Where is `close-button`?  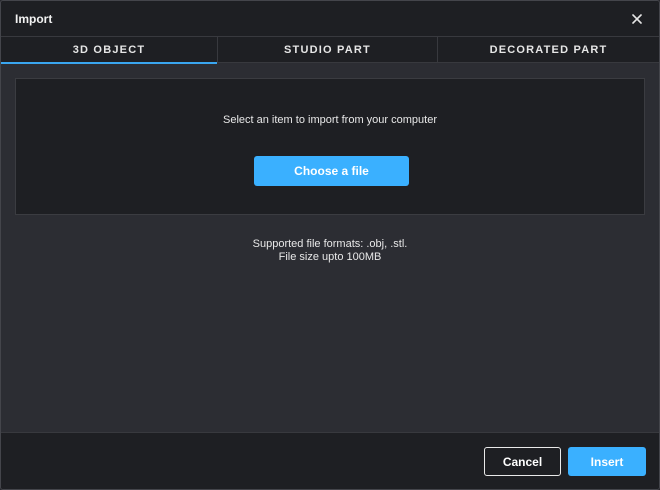 close-button is located at coordinates (637, 19).